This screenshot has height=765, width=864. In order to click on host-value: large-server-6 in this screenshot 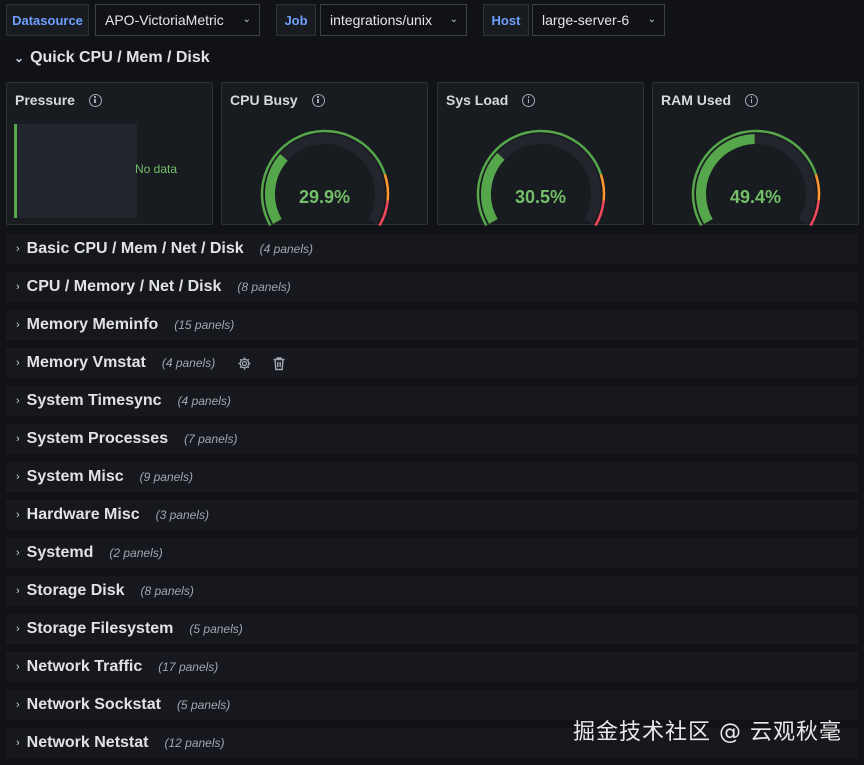, I will do `click(586, 20)`.